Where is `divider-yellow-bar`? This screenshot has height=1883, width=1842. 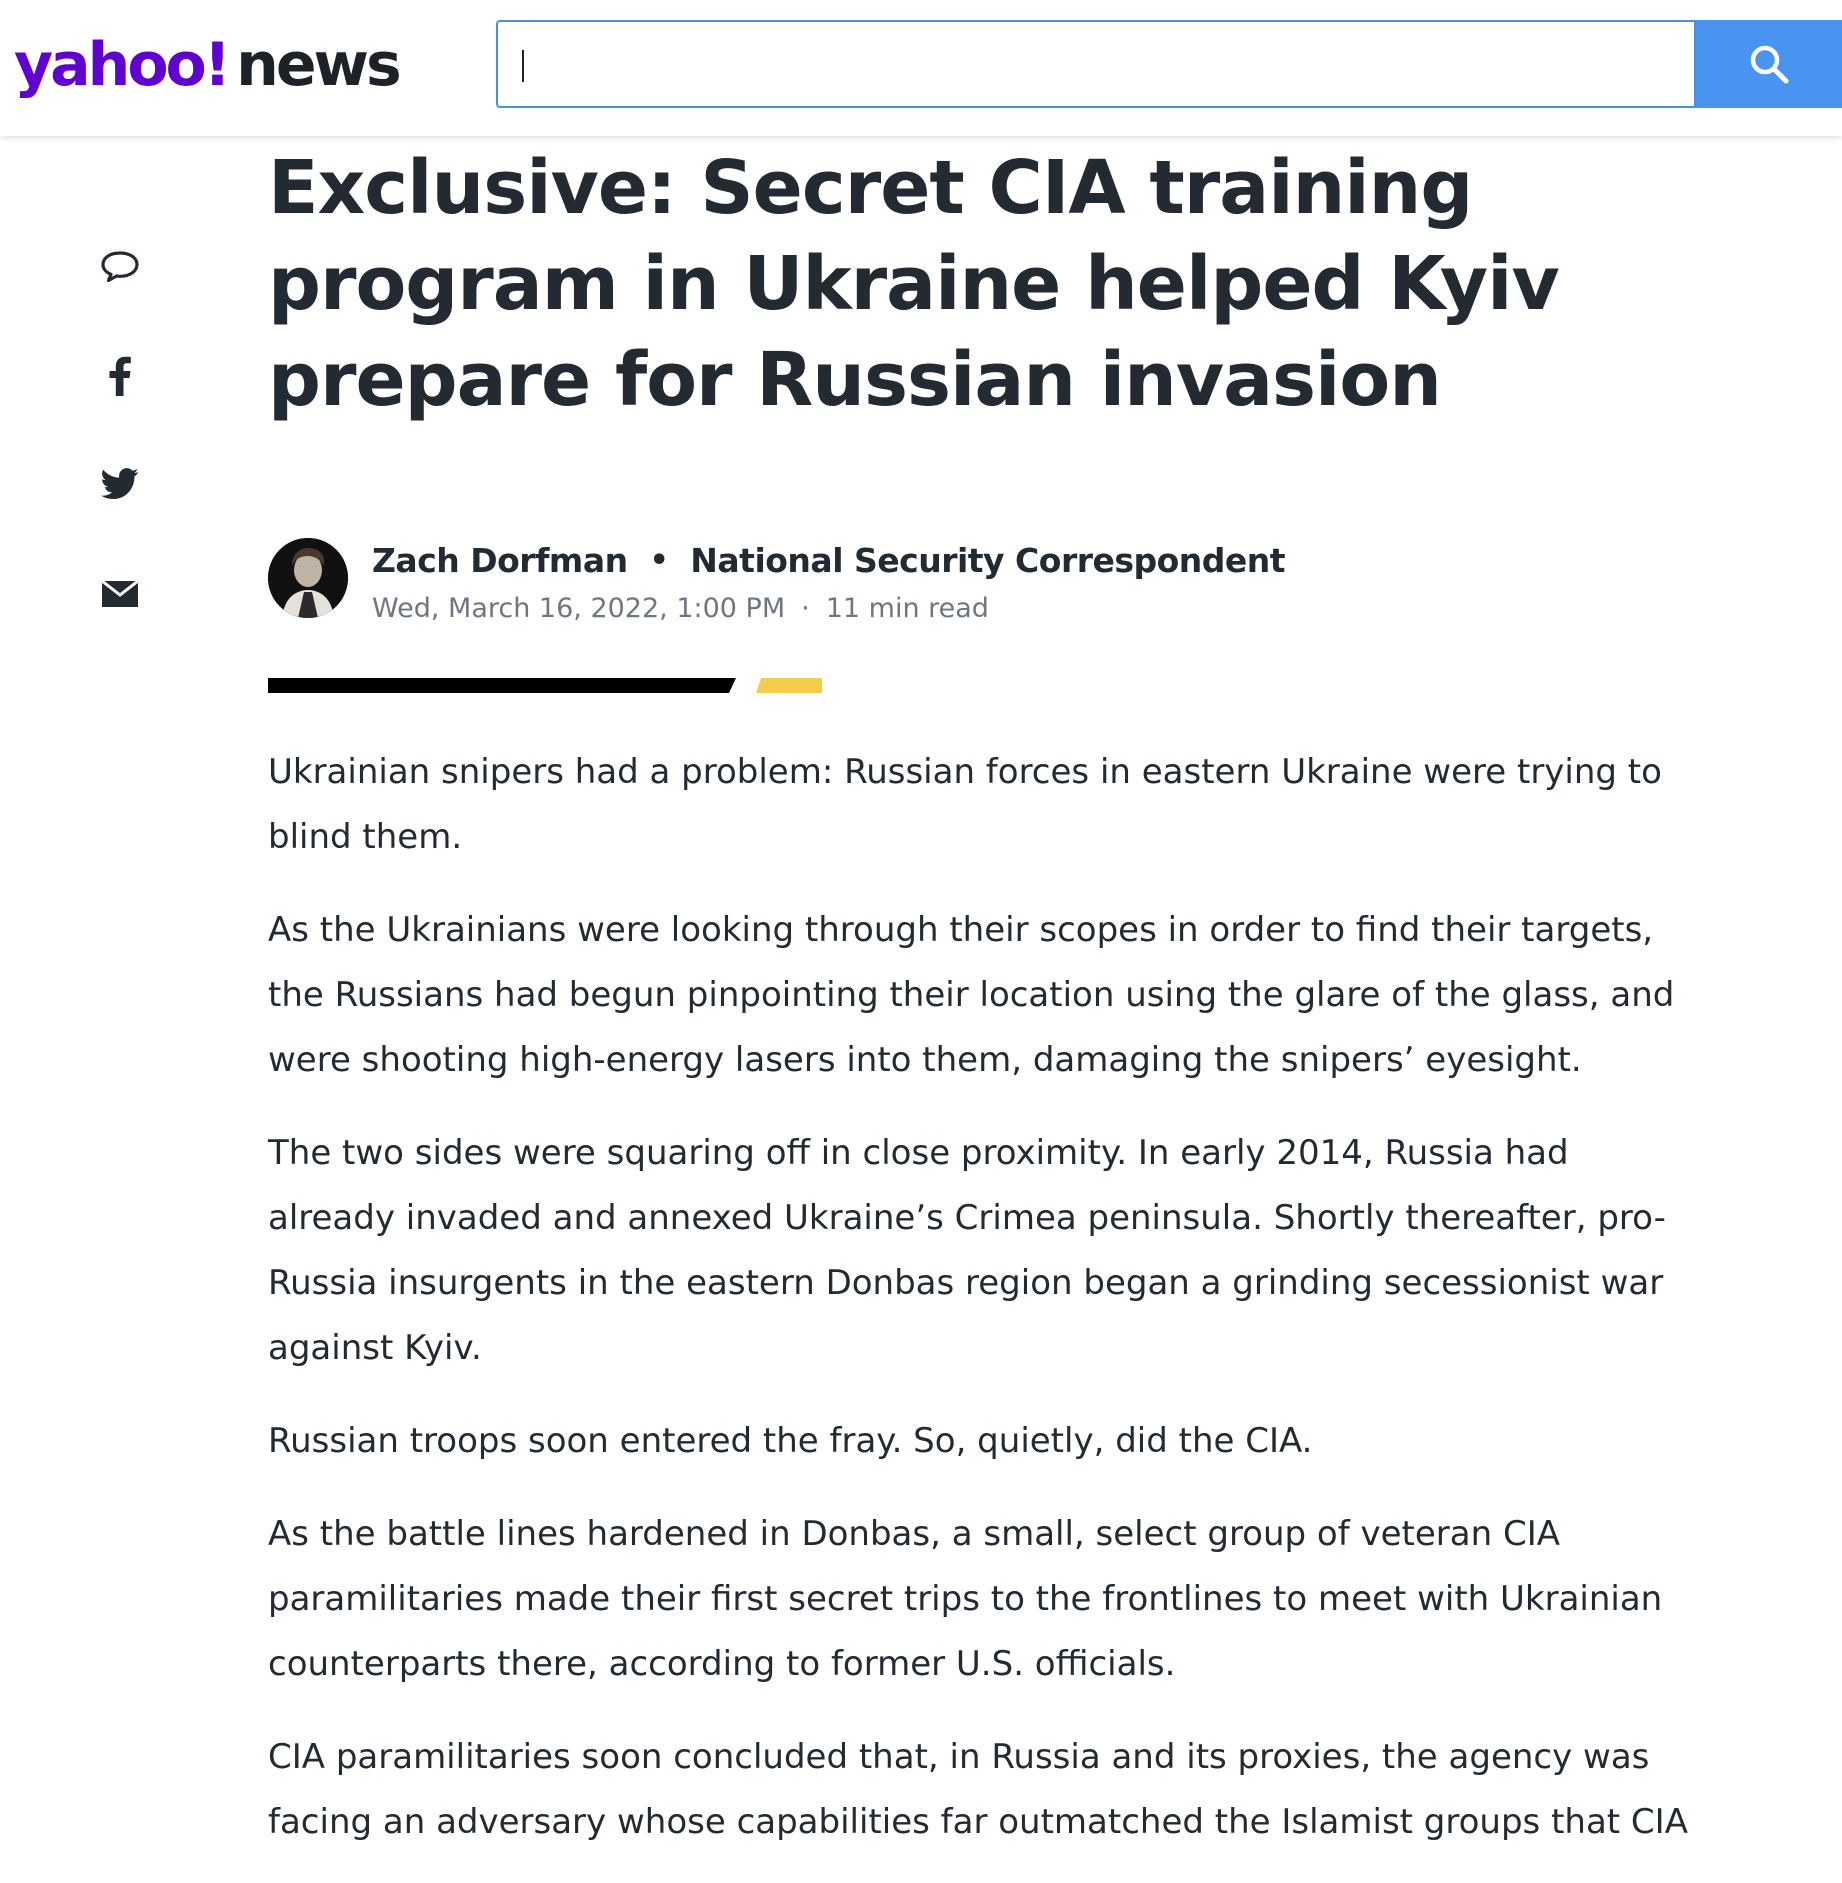
divider-yellow-bar is located at coordinates (789, 685).